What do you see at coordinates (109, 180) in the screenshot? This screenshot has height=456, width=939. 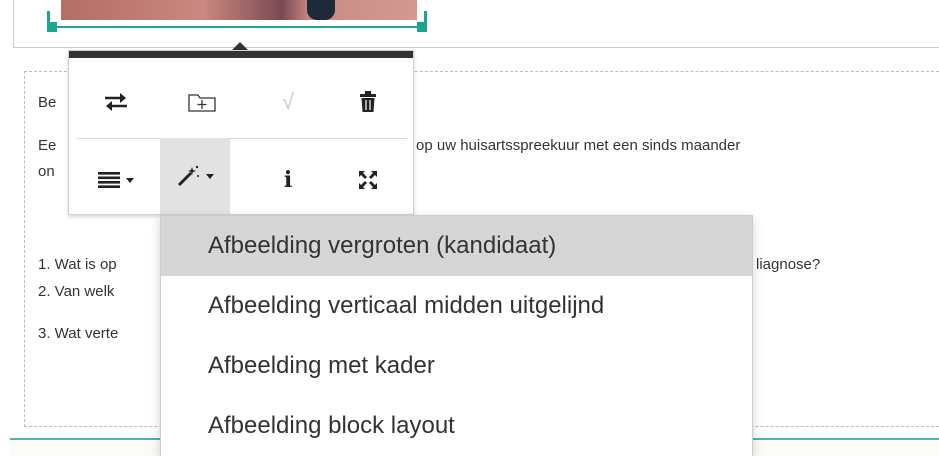 I see `align-justify-icon` at bounding box center [109, 180].